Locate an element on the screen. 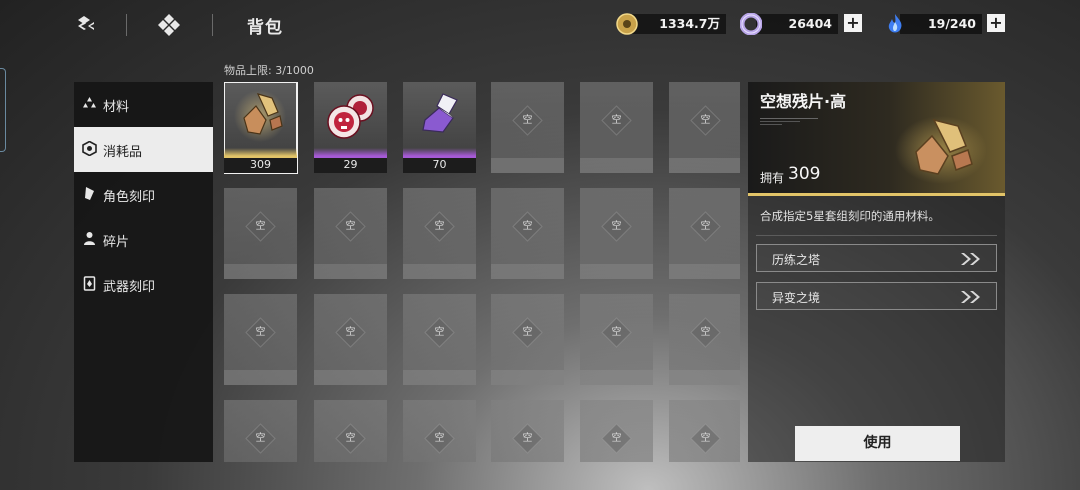 The image size is (1080, 490). inventory-slot-item: 70 is located at coordinates (439, 127).